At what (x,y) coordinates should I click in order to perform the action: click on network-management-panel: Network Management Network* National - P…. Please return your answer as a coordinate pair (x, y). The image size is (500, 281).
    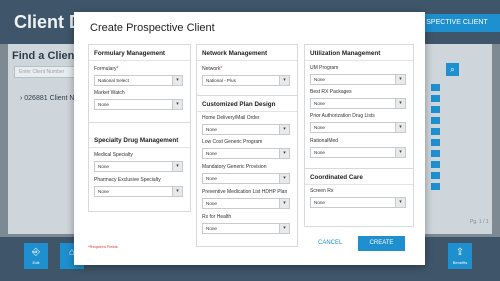
    Looking at the image, I should click on (247, 73).